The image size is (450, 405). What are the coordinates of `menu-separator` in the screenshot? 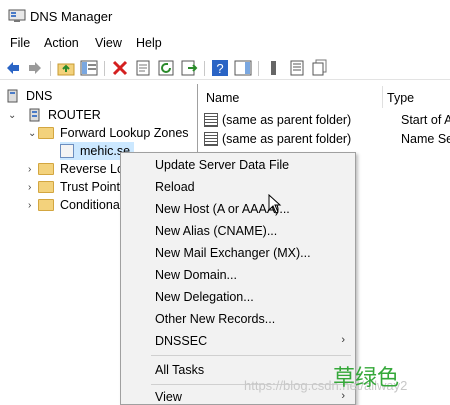 It's located at (251, 355).